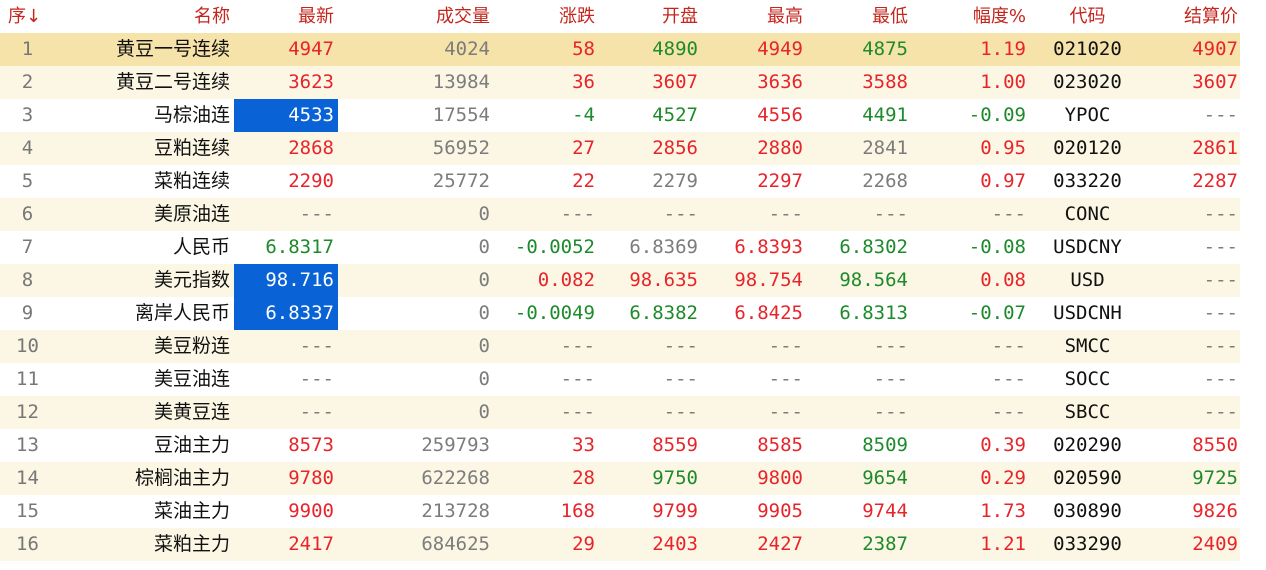 The image size is (1266, 570). Describe the element at coordinates (1087, 412) in the screenshot. I see `code-cell: SBCC` at that location.